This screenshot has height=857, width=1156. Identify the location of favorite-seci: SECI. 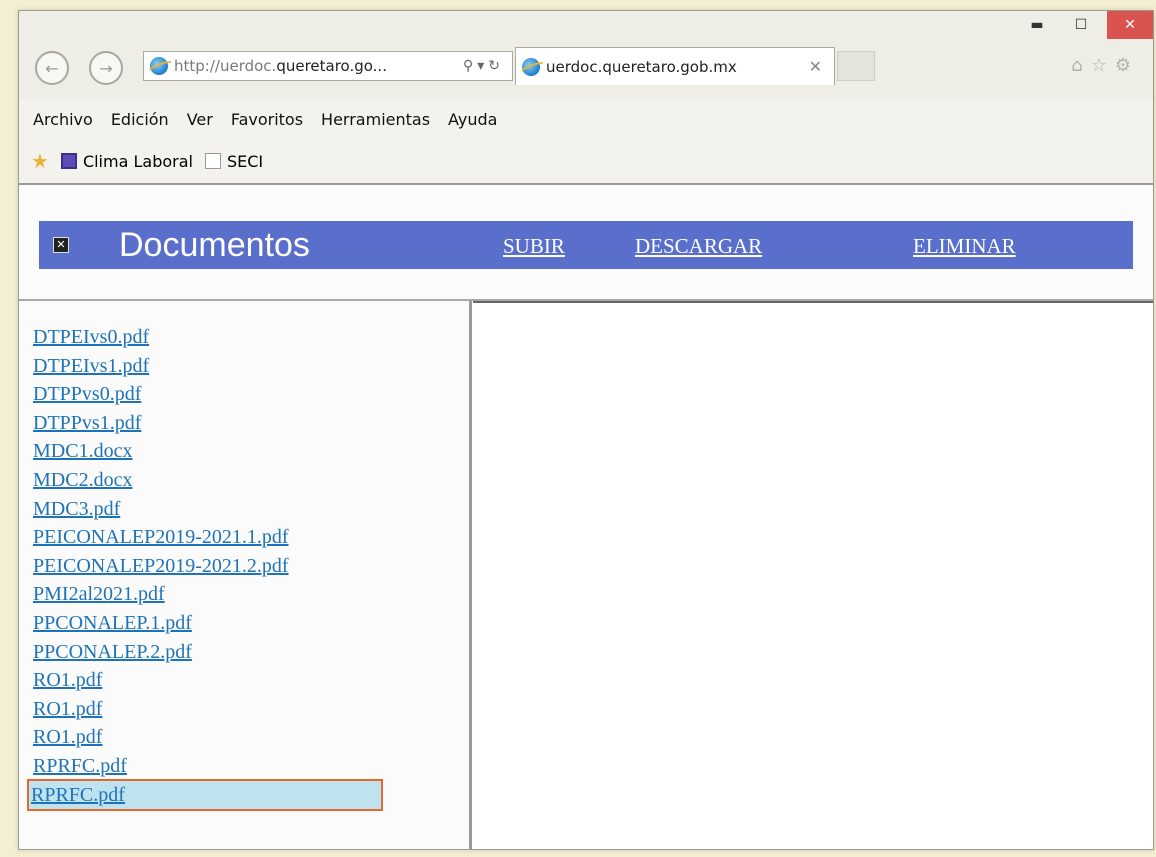
(245, 161).